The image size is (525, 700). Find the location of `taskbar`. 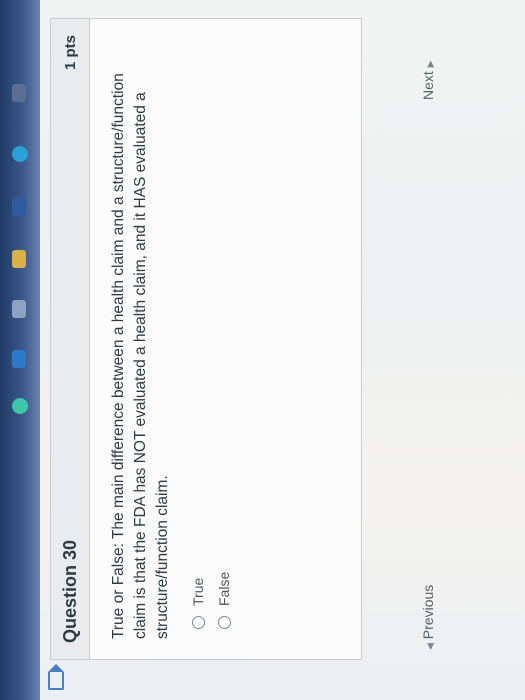

taskbar is located at coordinates (20, 350).